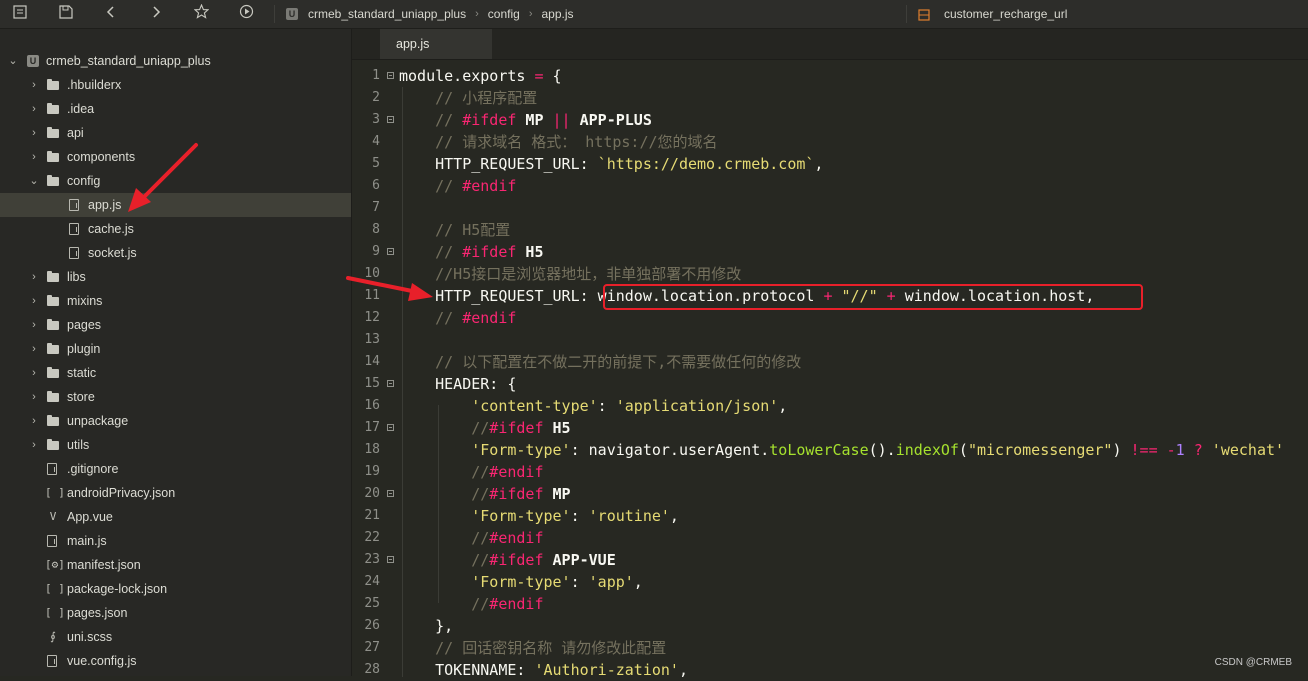 The width and height of the screenshot is (1308, 681). What do you see at coordinates (175, 613) in the screenshot?
I see `tree-file-pages-json: [ ] pages.json` at bounding box center [175, 613].